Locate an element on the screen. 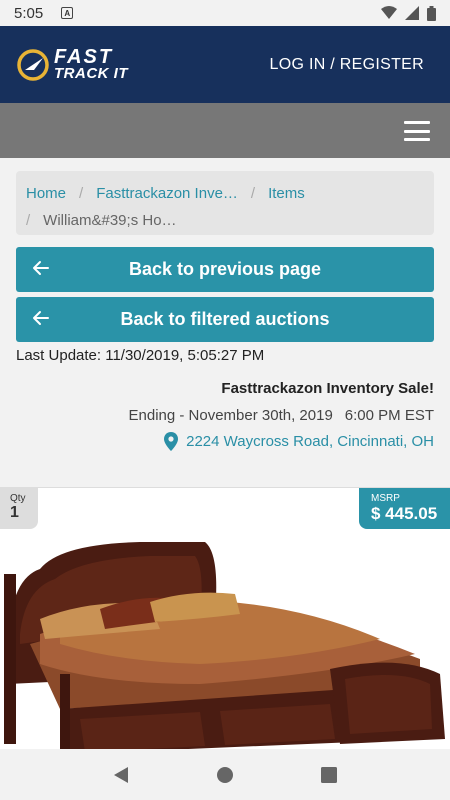  back-to-previous-button: Back to previous page is located at coordinates (225, 269).